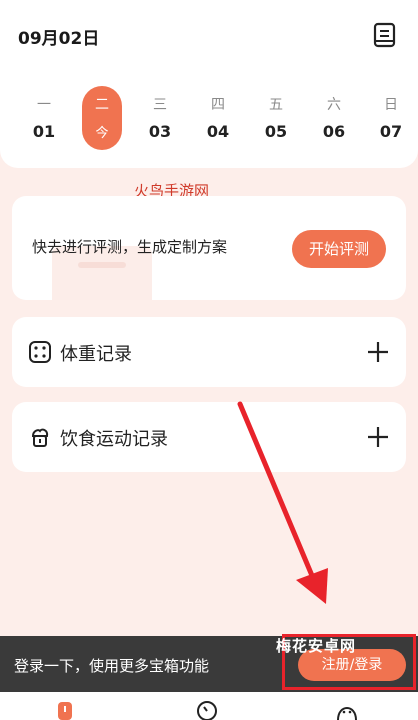 Image resolution: width=418 pixels, height=720 pixels. I want to click on bottom-tab-bar, so click(209, 706).